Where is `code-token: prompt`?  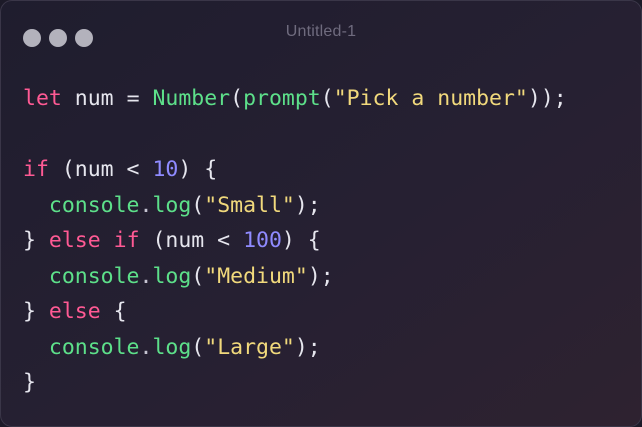 code-token: prompt is located at coordinates (282, 98).